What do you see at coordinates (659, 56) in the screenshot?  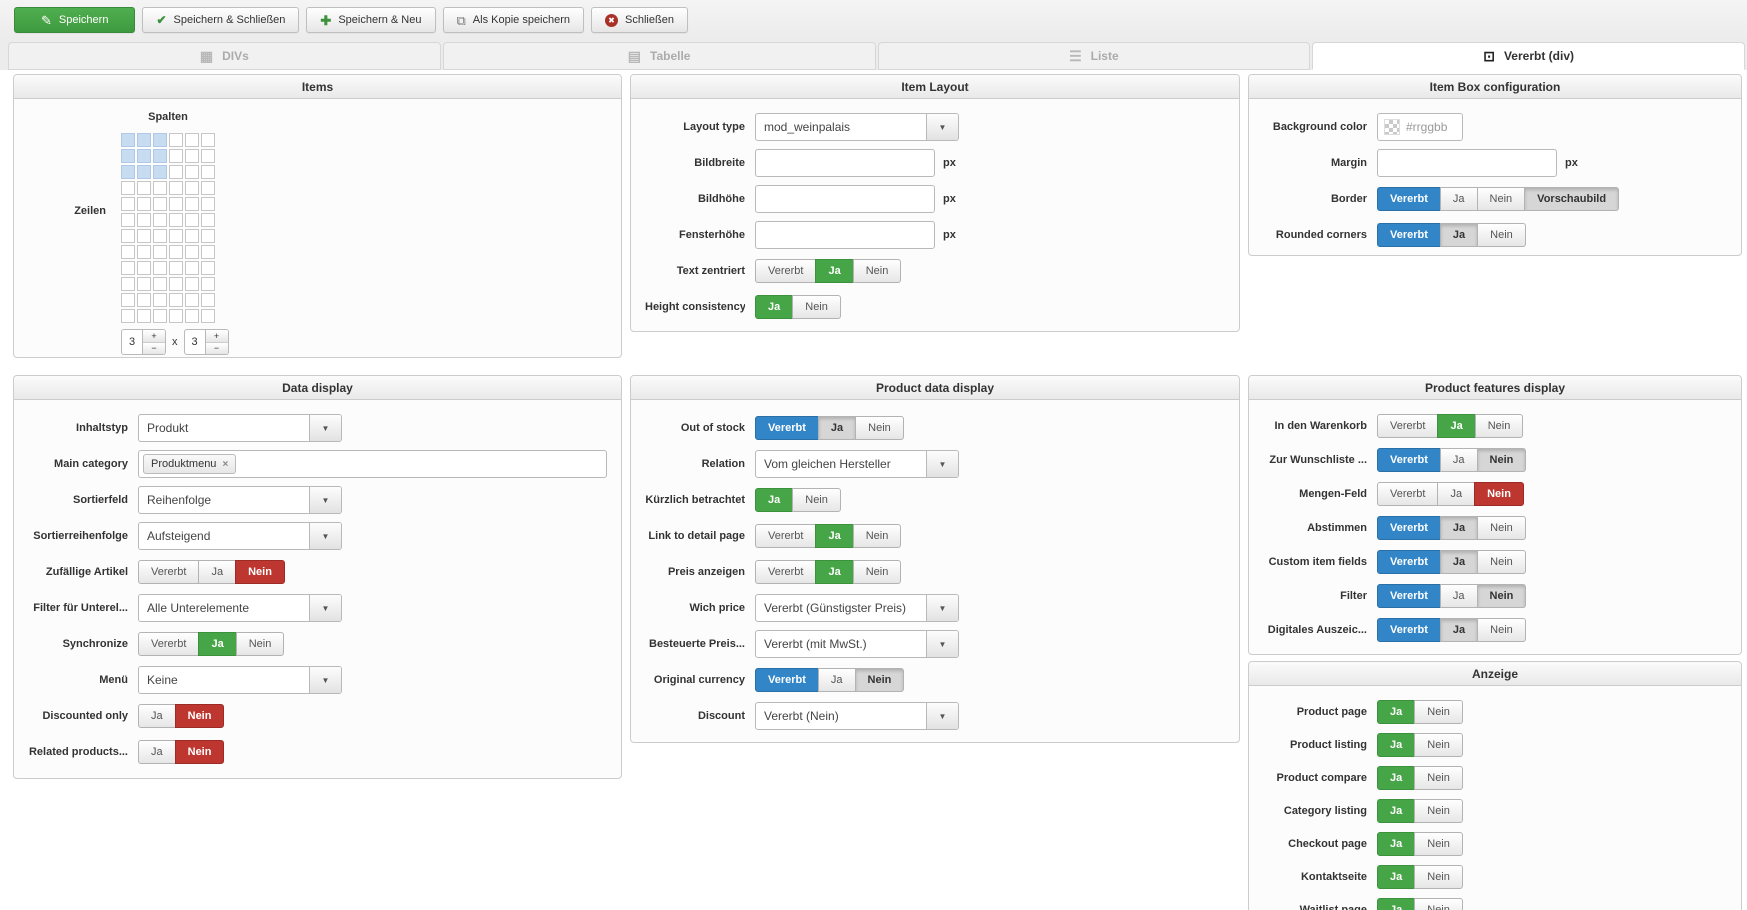 I see `tab-tabelle: ▤ Tabelle` at bounding box center [659, 56].